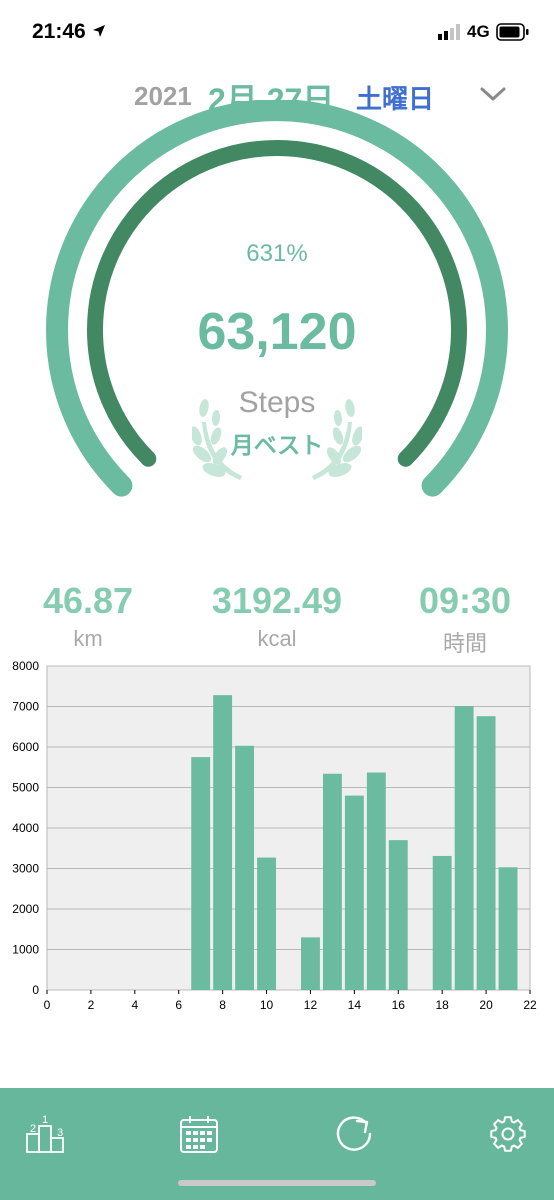 Image resolution: width=554 pixels, height=1200 pixels. I want to click on y-tick-label: 6000, so click(25, 747).